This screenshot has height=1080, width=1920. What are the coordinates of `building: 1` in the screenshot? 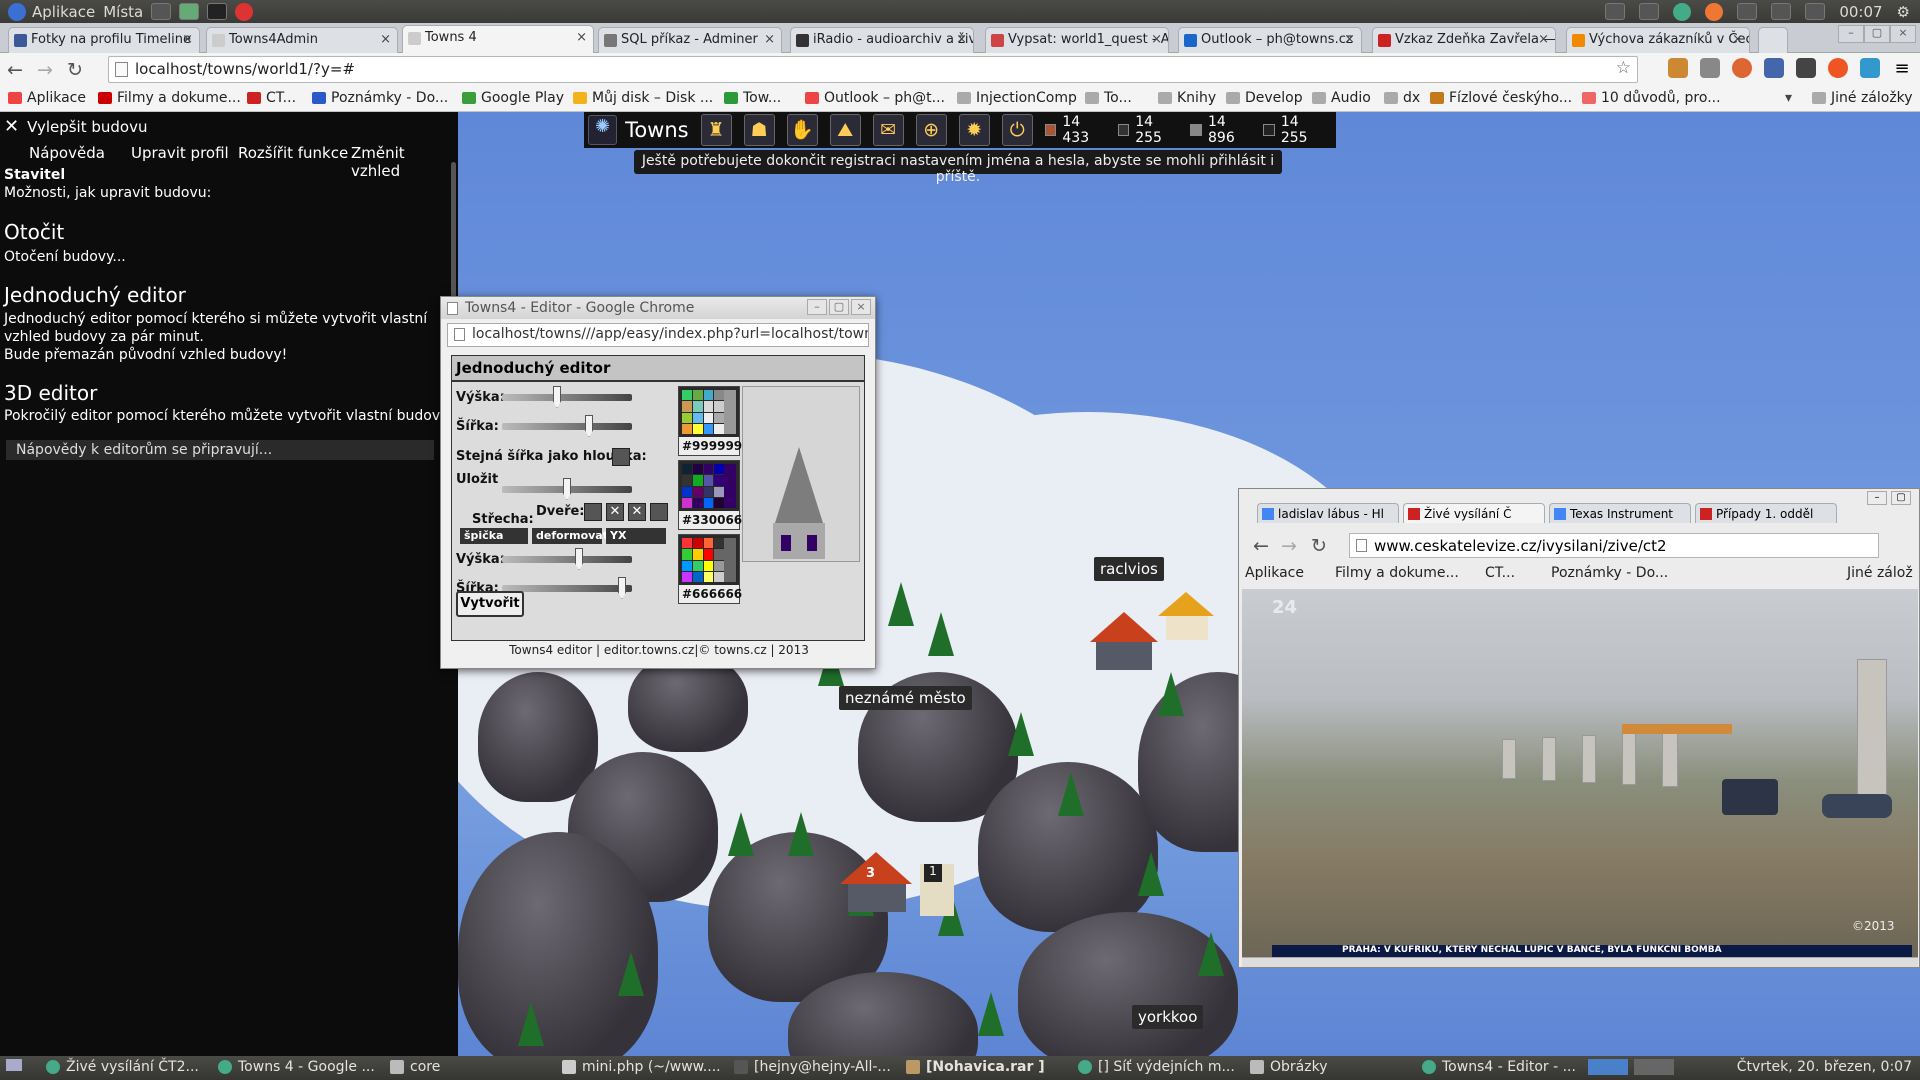 It's located at (937, 890).